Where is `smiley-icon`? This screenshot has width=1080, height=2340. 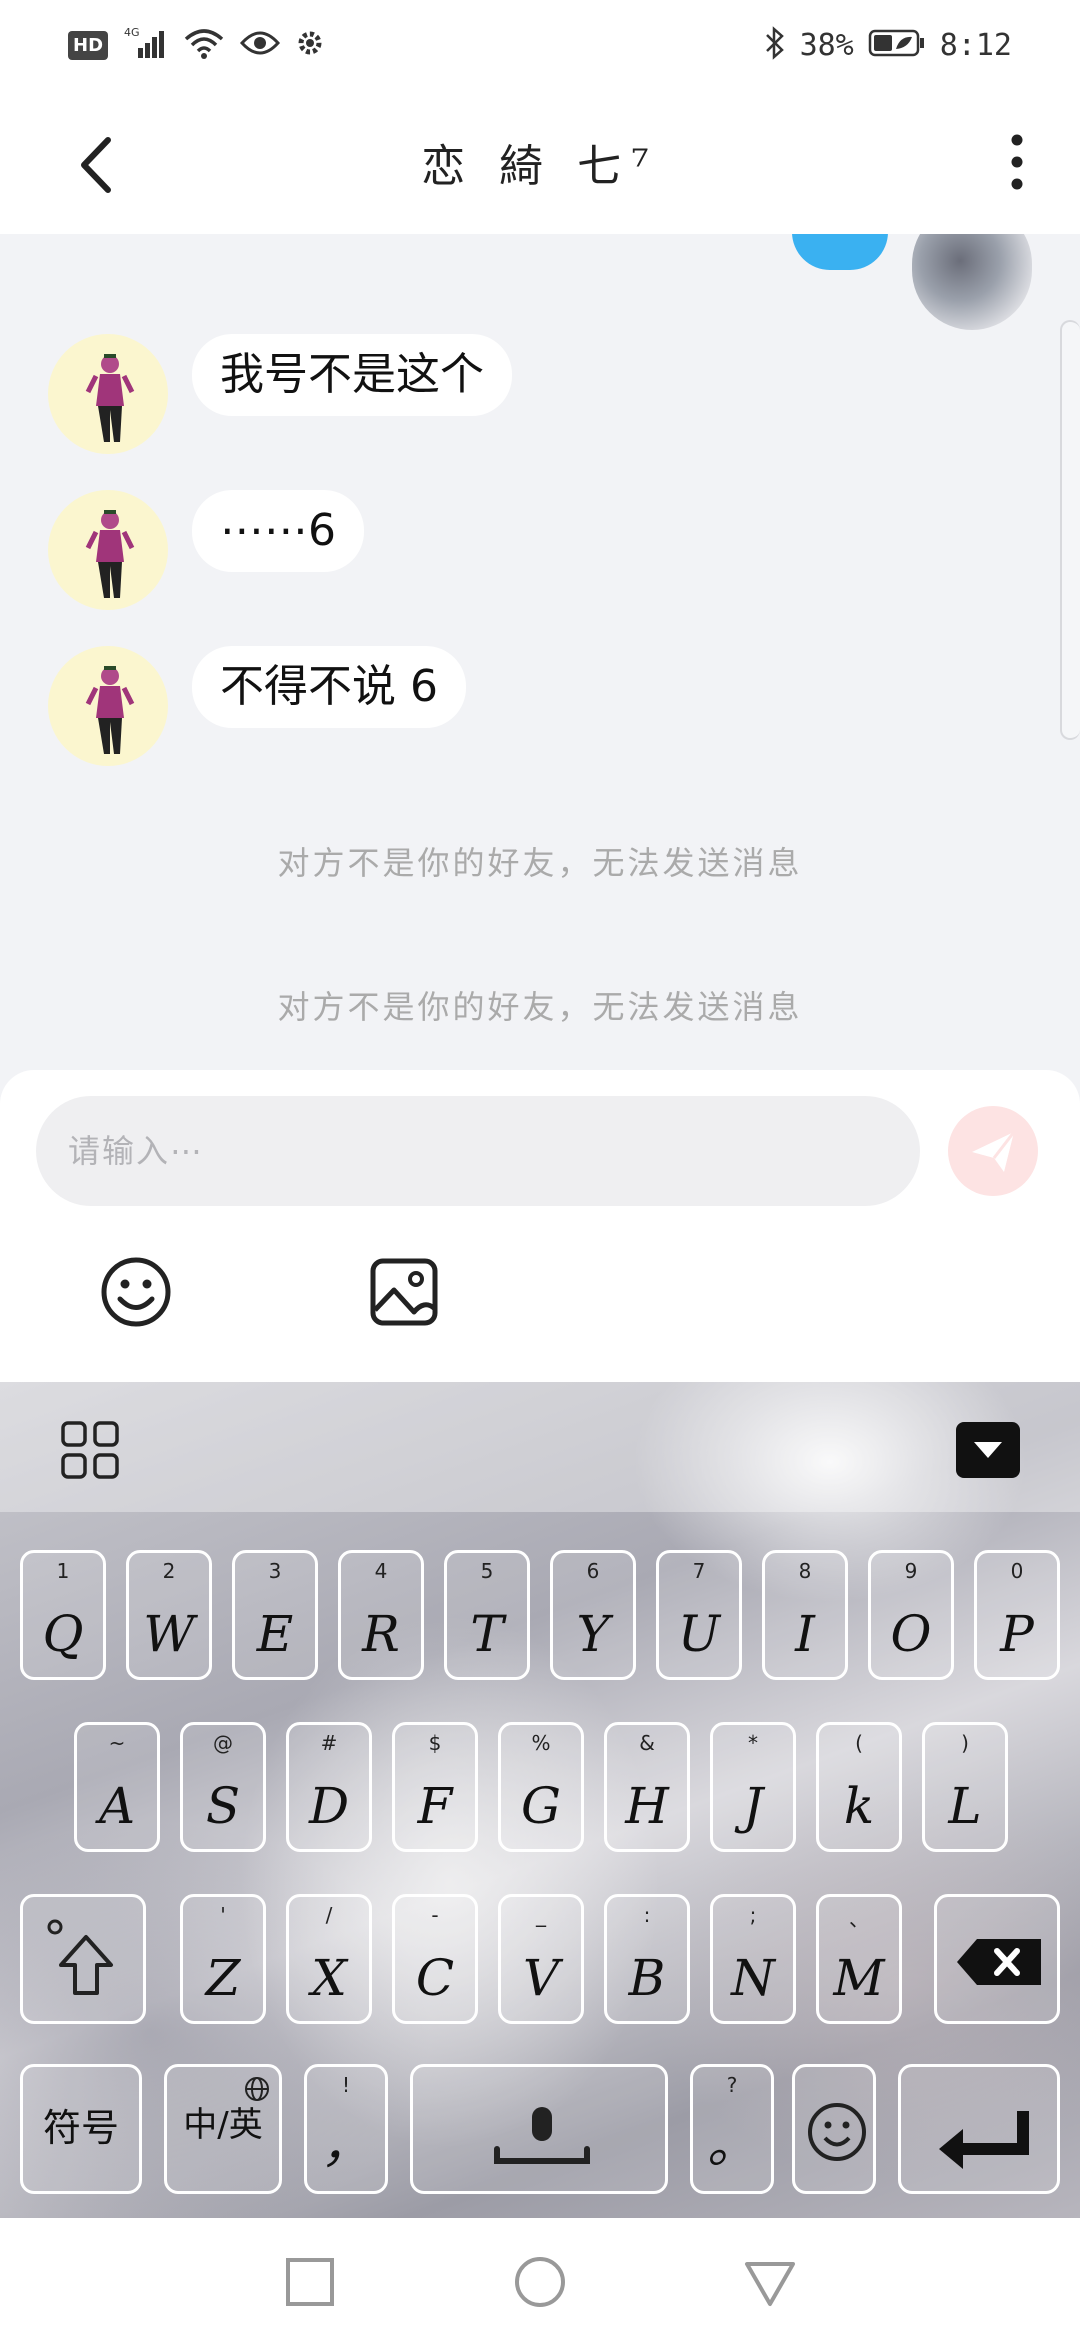
smiley-icon is located at coordinates (136, 1292).